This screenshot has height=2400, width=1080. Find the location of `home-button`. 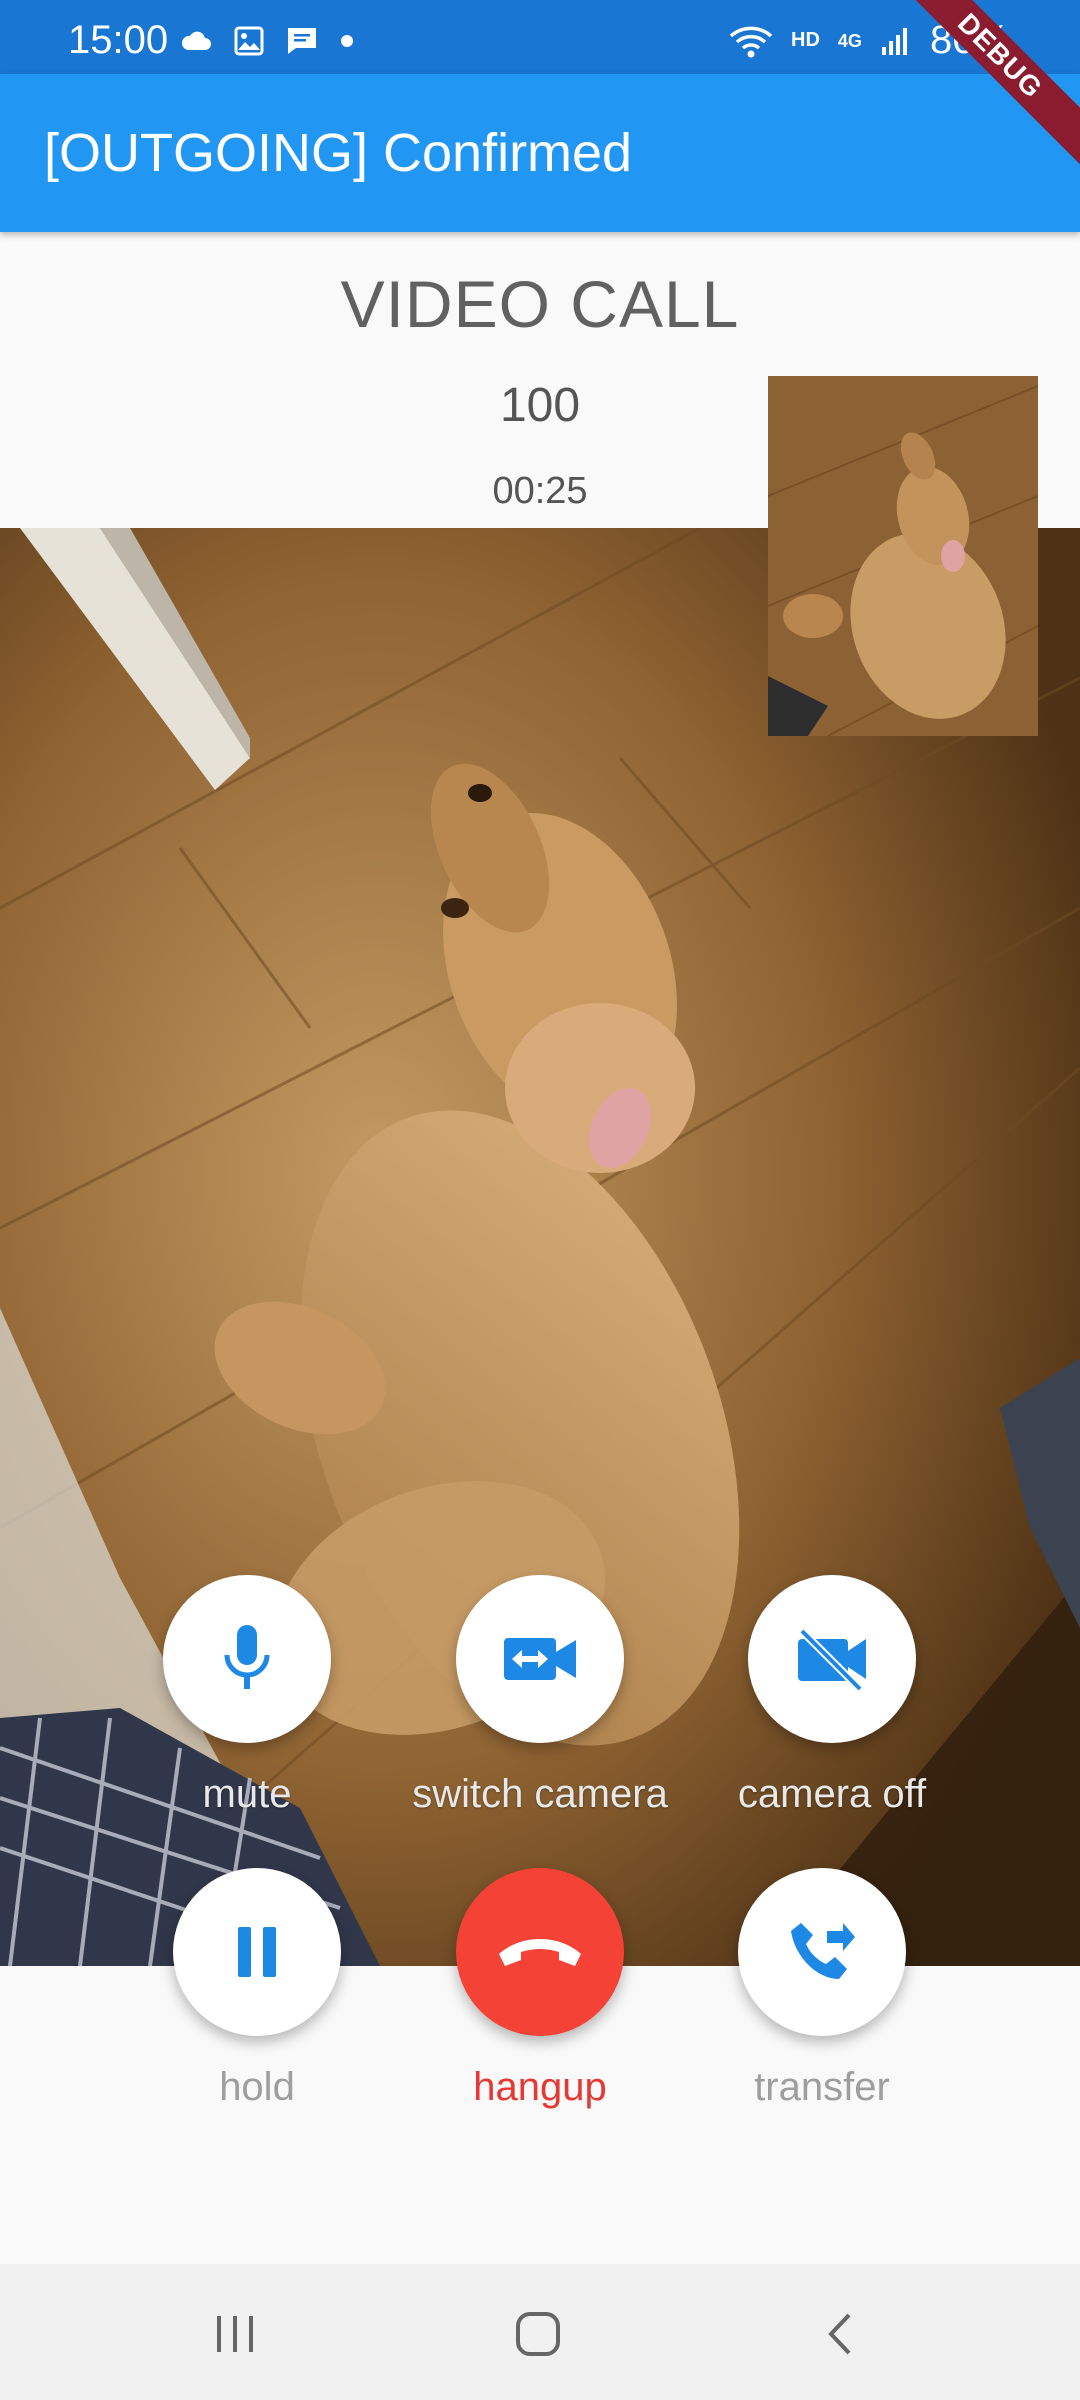

home-button is located at coordinates (538, 2334).